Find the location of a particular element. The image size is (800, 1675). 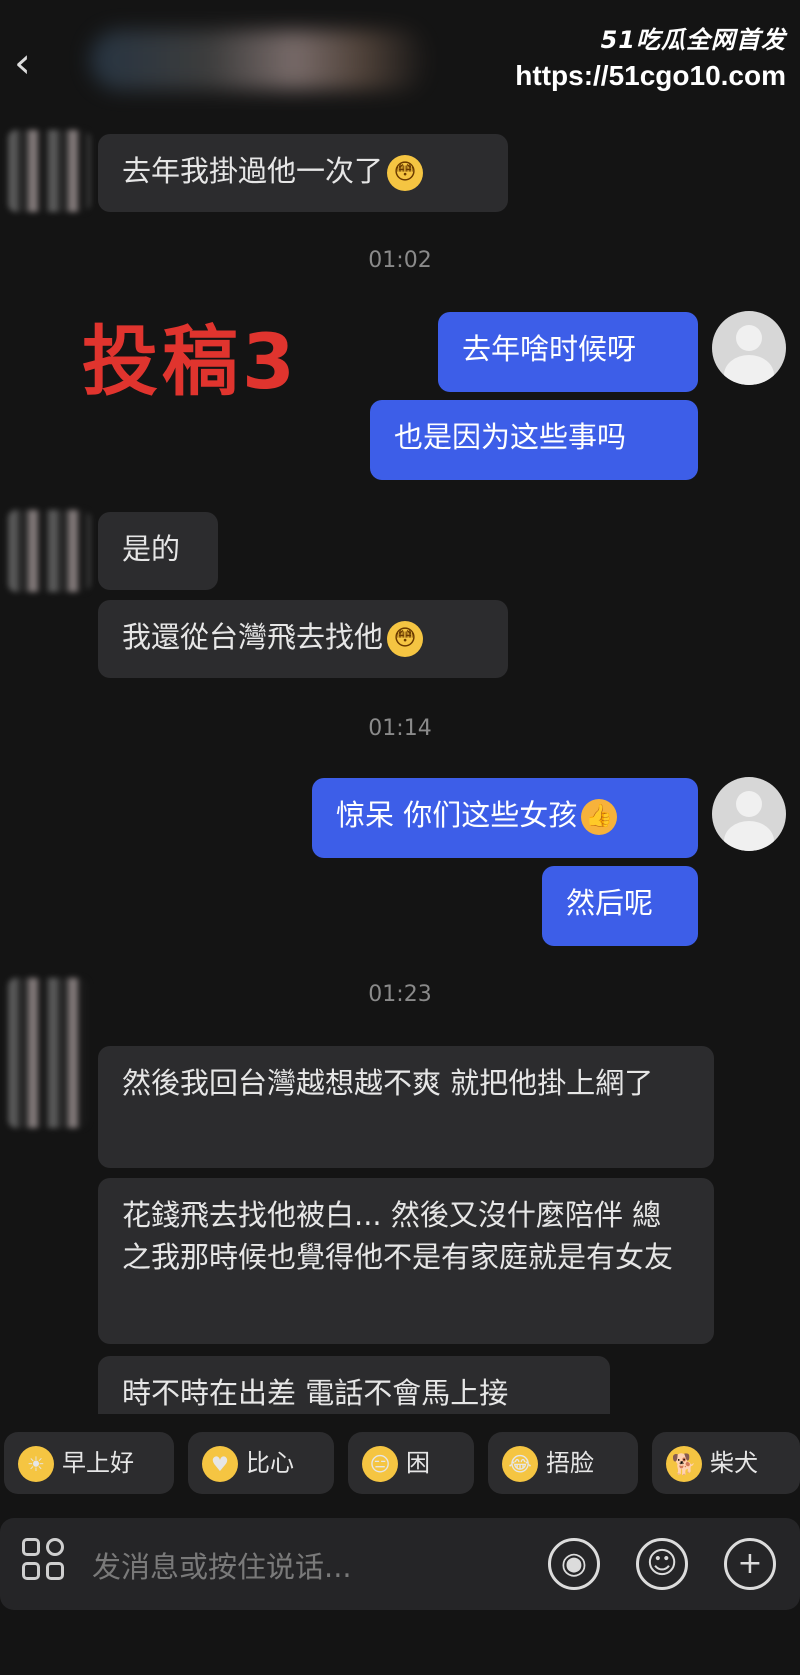

voice-icon: ◉ is located at coordinates (574, 1564).